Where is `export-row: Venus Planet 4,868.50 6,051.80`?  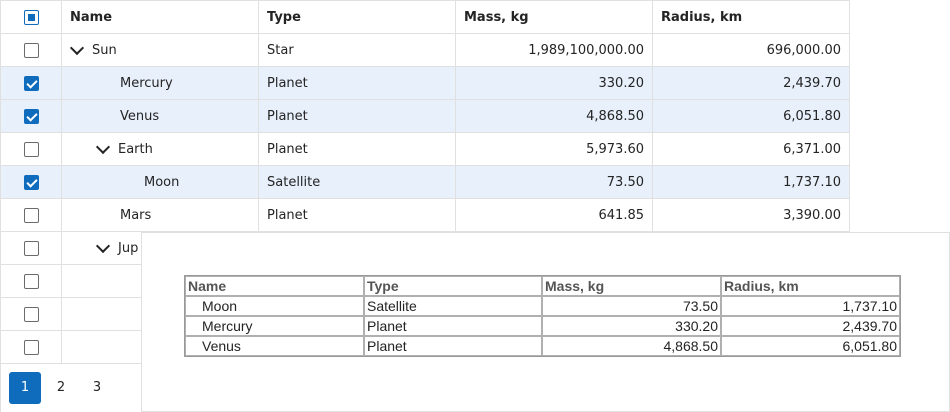 export-row: Venus Planet 4,868.50 6,051.80 is located at coordinates (542, 346).